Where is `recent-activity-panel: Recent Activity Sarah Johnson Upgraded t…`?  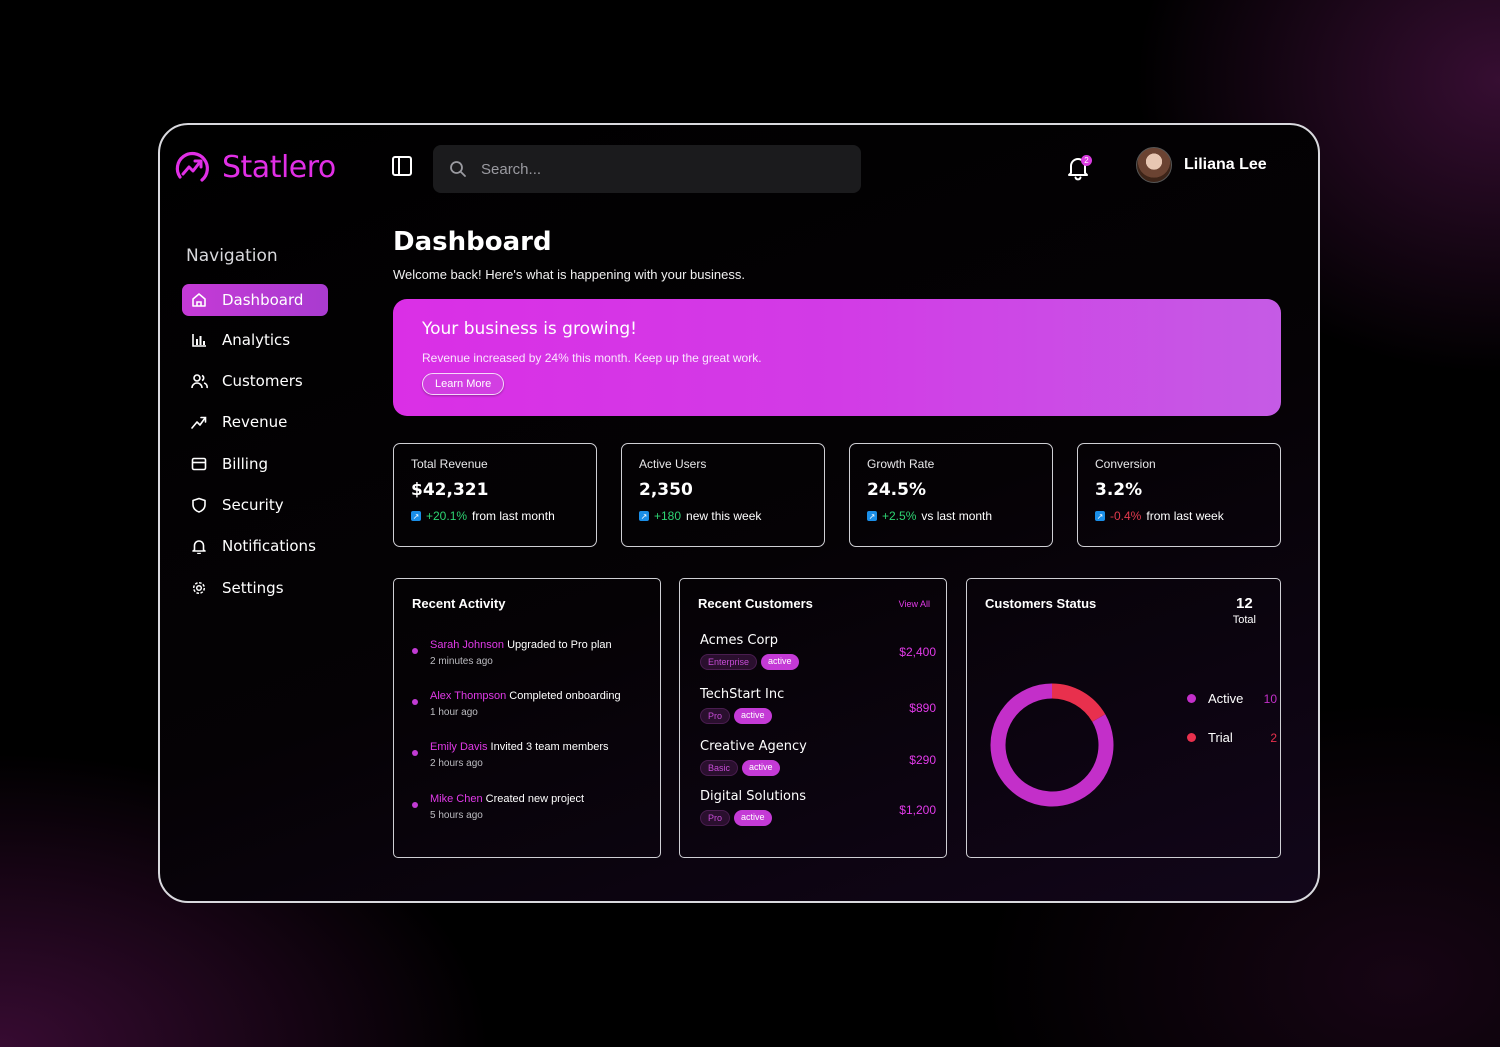
recent-activity-panel: Recent Activity Sarah Johnson Upgraded t… is located at coordinates (527, 718).